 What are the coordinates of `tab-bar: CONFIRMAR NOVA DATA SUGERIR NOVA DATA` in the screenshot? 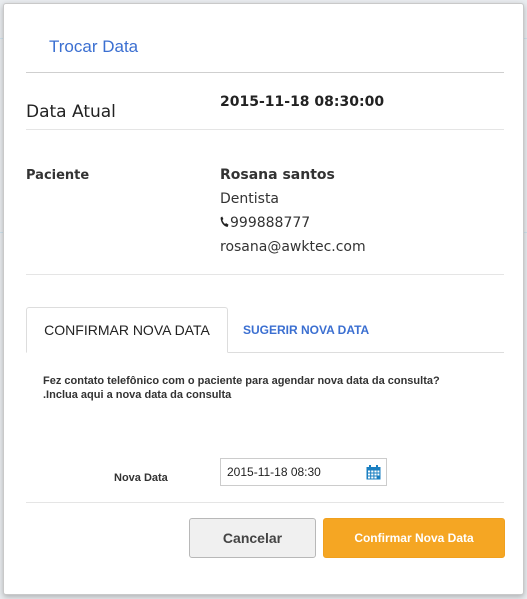 It's located at (265, 330).